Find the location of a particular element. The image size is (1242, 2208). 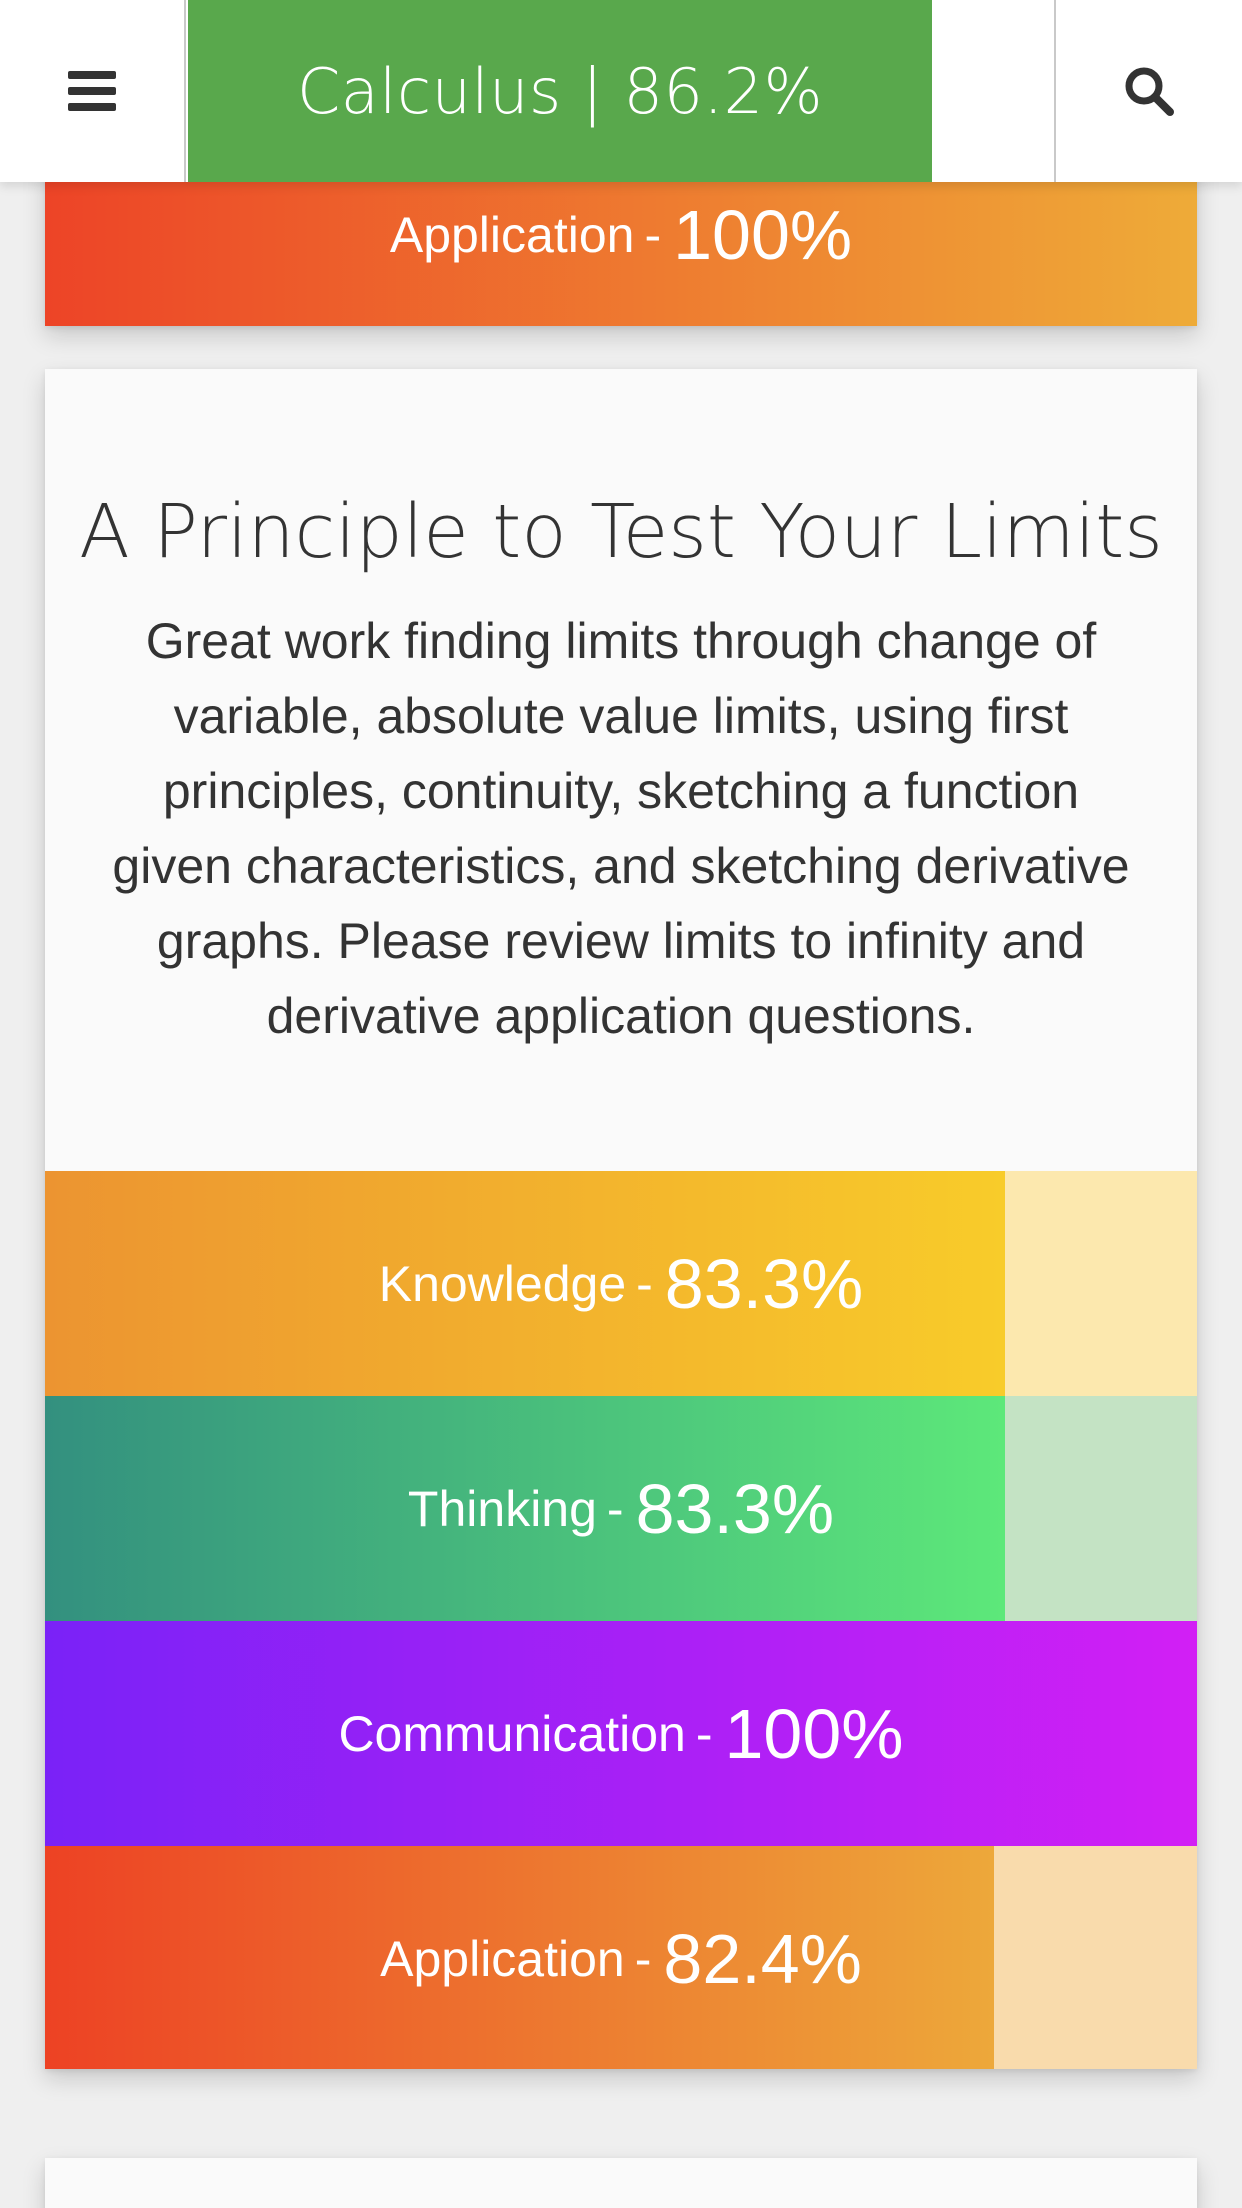

thinking-bar: Thinking - 83.3% is located at coordinates (621, 1508).